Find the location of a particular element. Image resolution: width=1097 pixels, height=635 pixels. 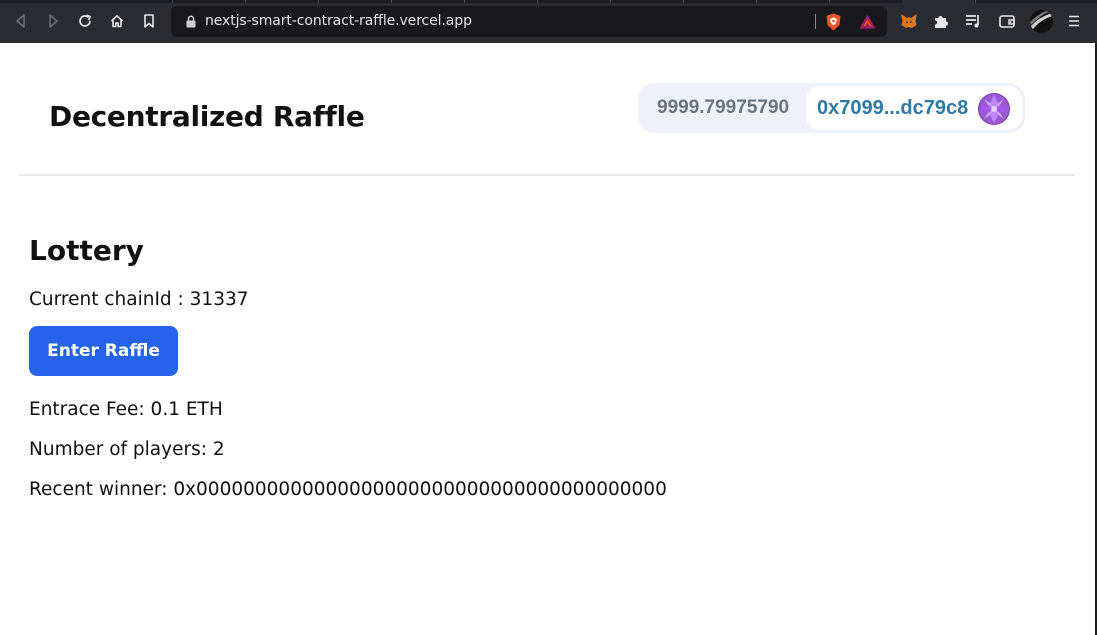

brave-shield-icon is located at coordinates (833, 22).